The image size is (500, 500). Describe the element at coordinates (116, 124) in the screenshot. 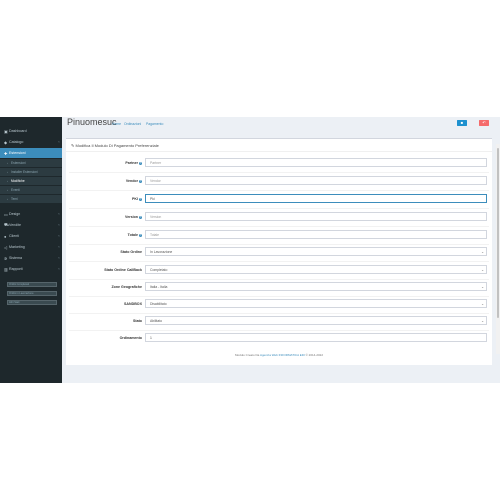

I see `breadcrumb-home: Home` at that location.